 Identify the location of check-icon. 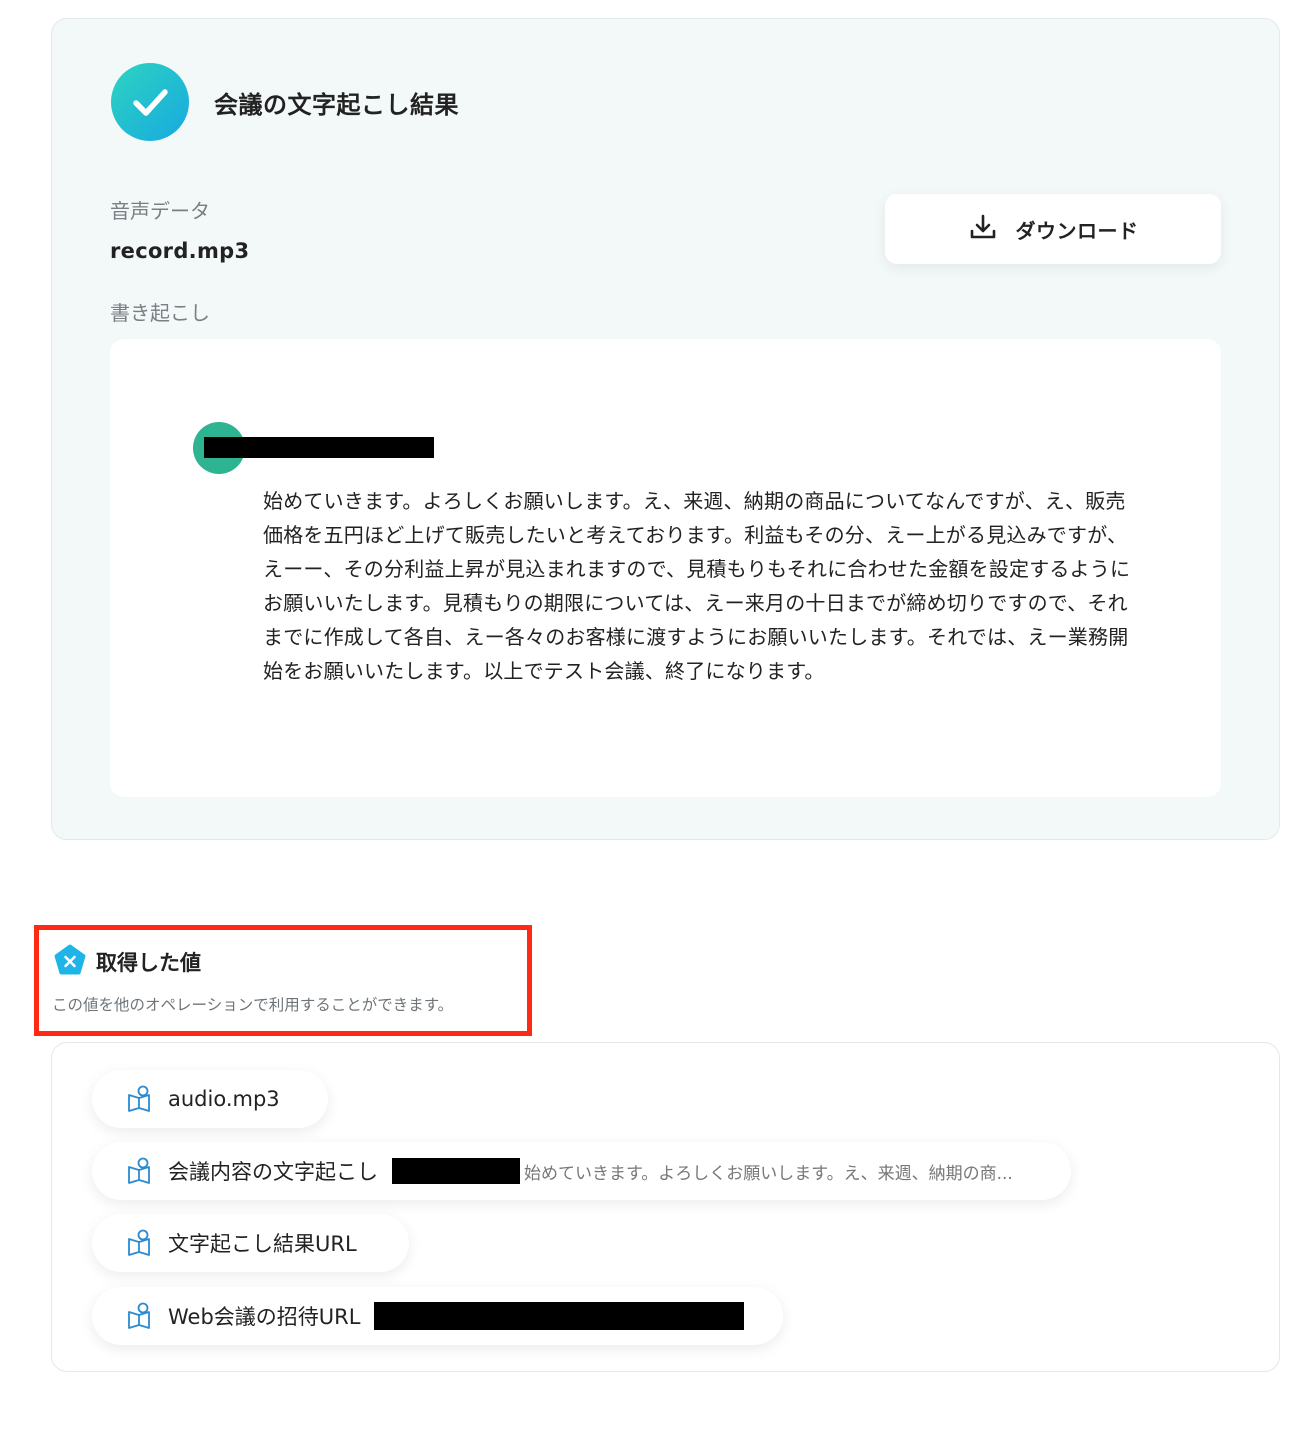
(150, 102).